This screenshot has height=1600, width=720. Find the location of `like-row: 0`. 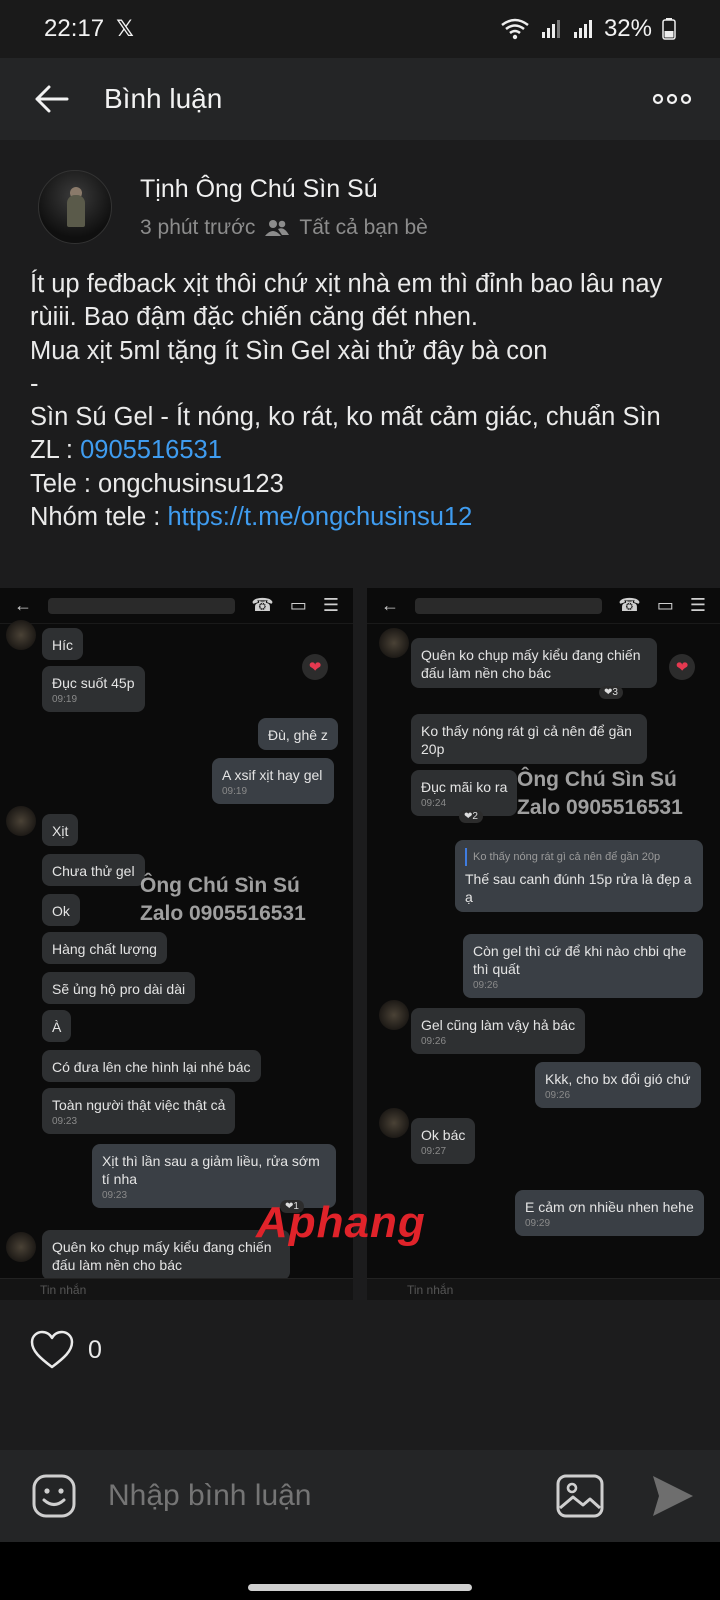

like-row: 0 is located at coordinates (66, 1350).